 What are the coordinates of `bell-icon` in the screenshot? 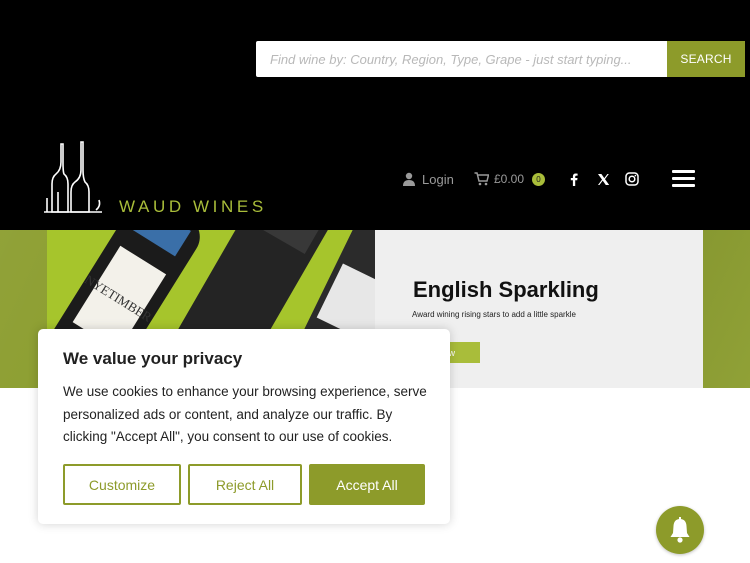 It's located at (680, 530).